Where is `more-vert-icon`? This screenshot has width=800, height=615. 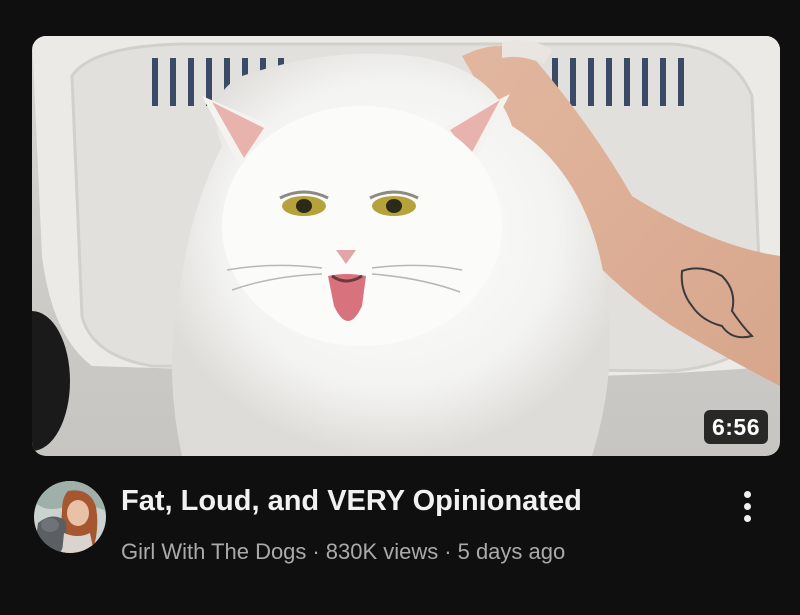 more-vert-icon is located at coordinates (747, 506).